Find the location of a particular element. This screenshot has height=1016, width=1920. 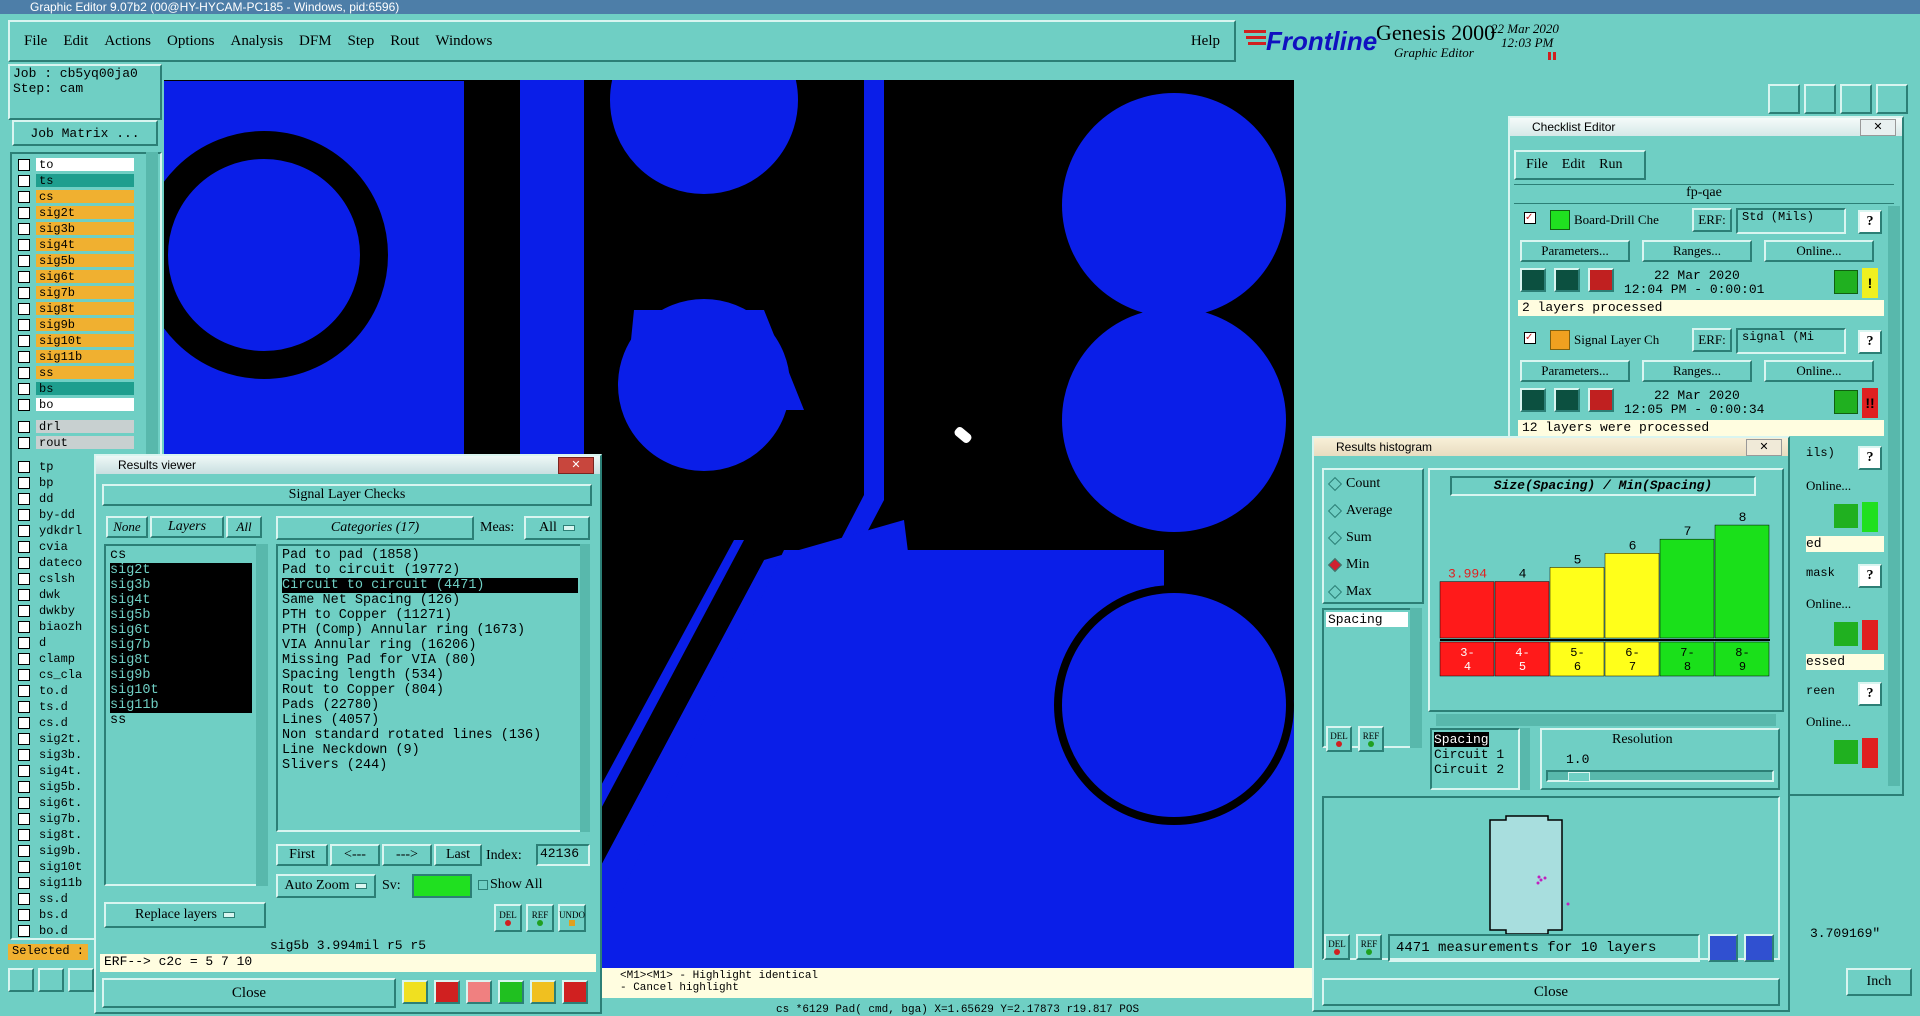

layer-name: bo is located at coordinates (85, 405).